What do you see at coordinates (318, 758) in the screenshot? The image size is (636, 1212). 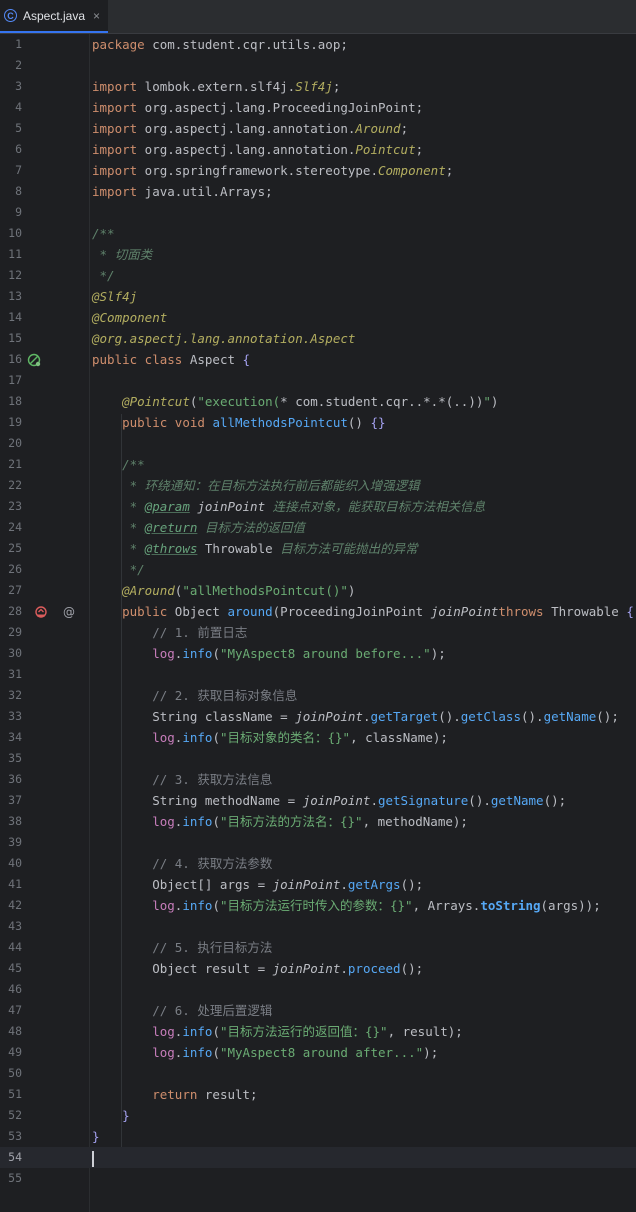 I see `code-line: 35` at bounding box center [318, 758].